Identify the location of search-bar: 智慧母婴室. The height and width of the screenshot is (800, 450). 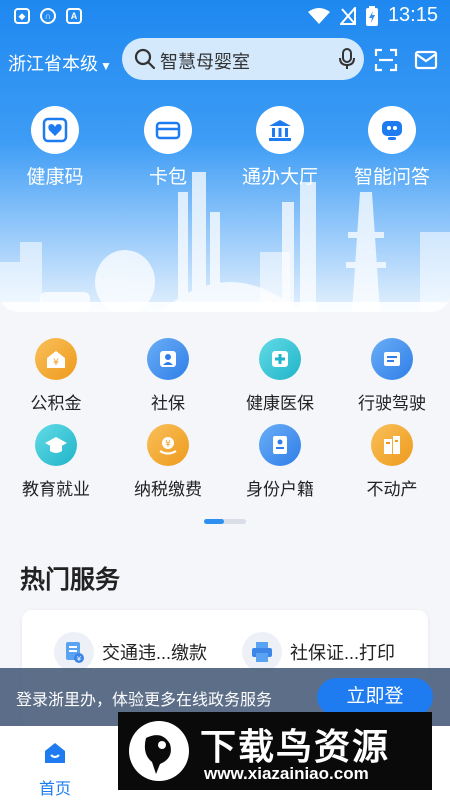
(243, 59).